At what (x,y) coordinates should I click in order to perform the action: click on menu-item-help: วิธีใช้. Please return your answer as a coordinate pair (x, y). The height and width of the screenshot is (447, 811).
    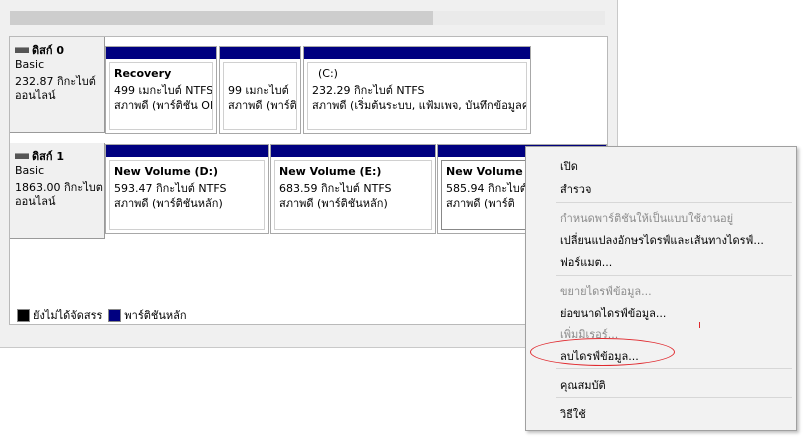
    Looking at the image, I should click on (573, 414).